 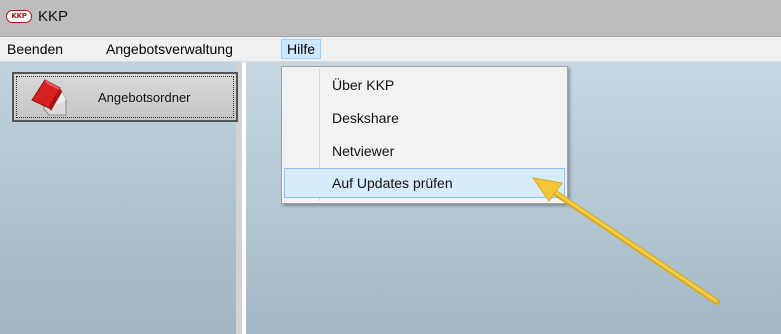 What do you see at coordinates (424, 118) in the screenshot?
I see `menu-item-deskshare: Deskshare` at bounding box center [424, 118].